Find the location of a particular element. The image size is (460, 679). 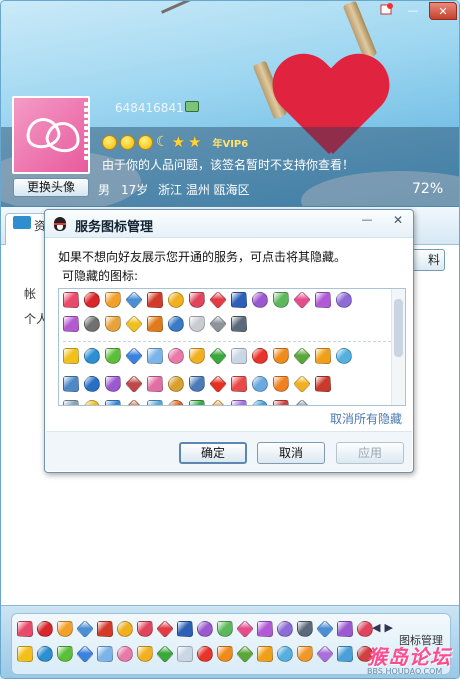

copy-icon is located at coordinates (192, 106).